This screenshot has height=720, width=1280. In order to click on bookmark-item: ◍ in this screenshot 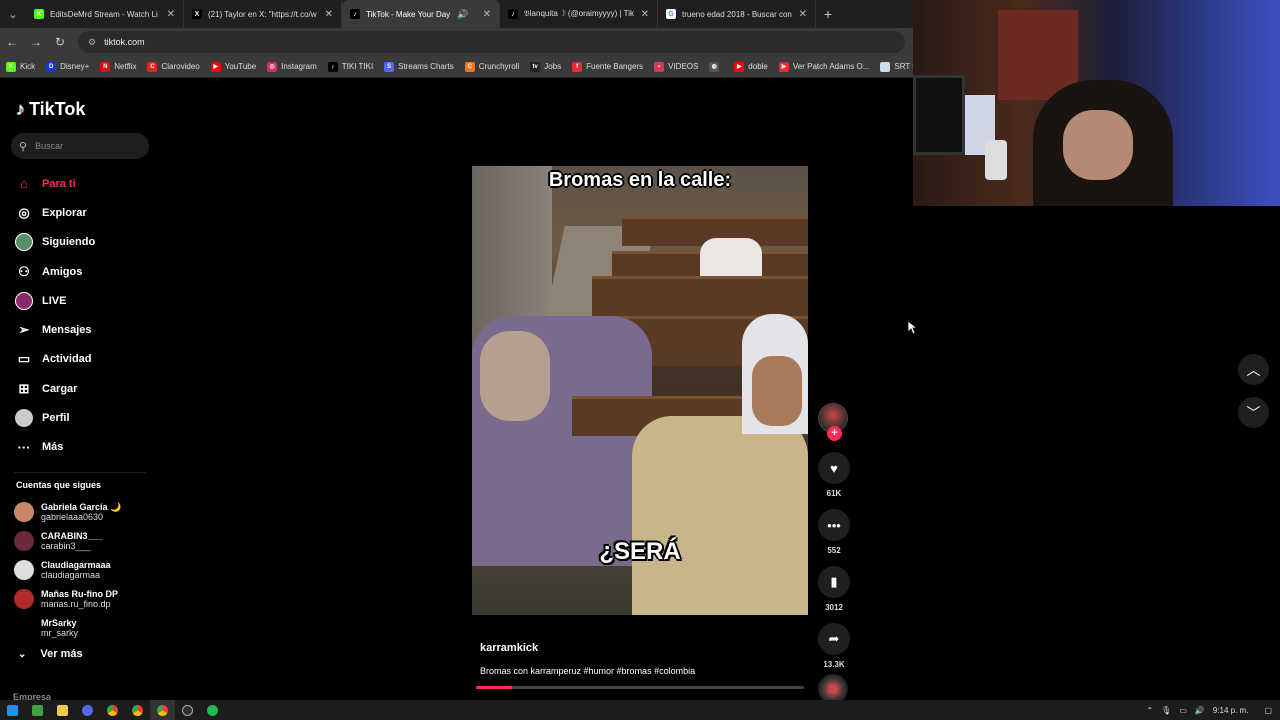, I will do `click(716, 66)`.